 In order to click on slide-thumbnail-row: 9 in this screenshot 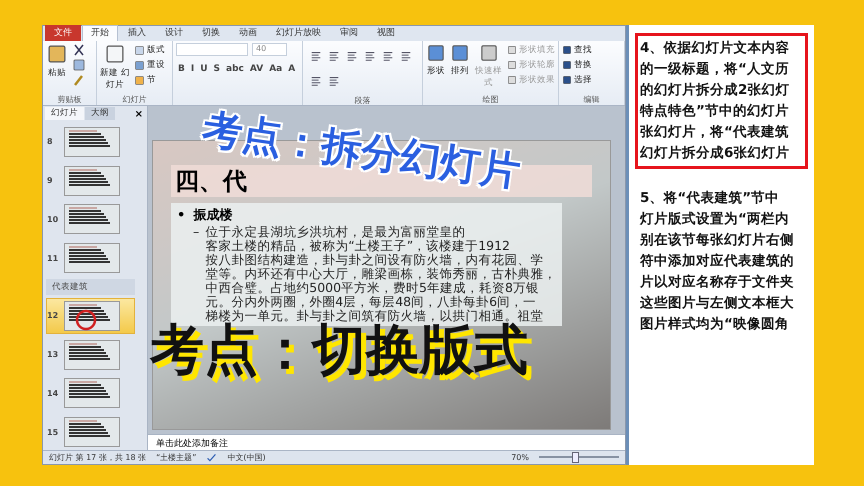, I will do `click(90, 180)`.